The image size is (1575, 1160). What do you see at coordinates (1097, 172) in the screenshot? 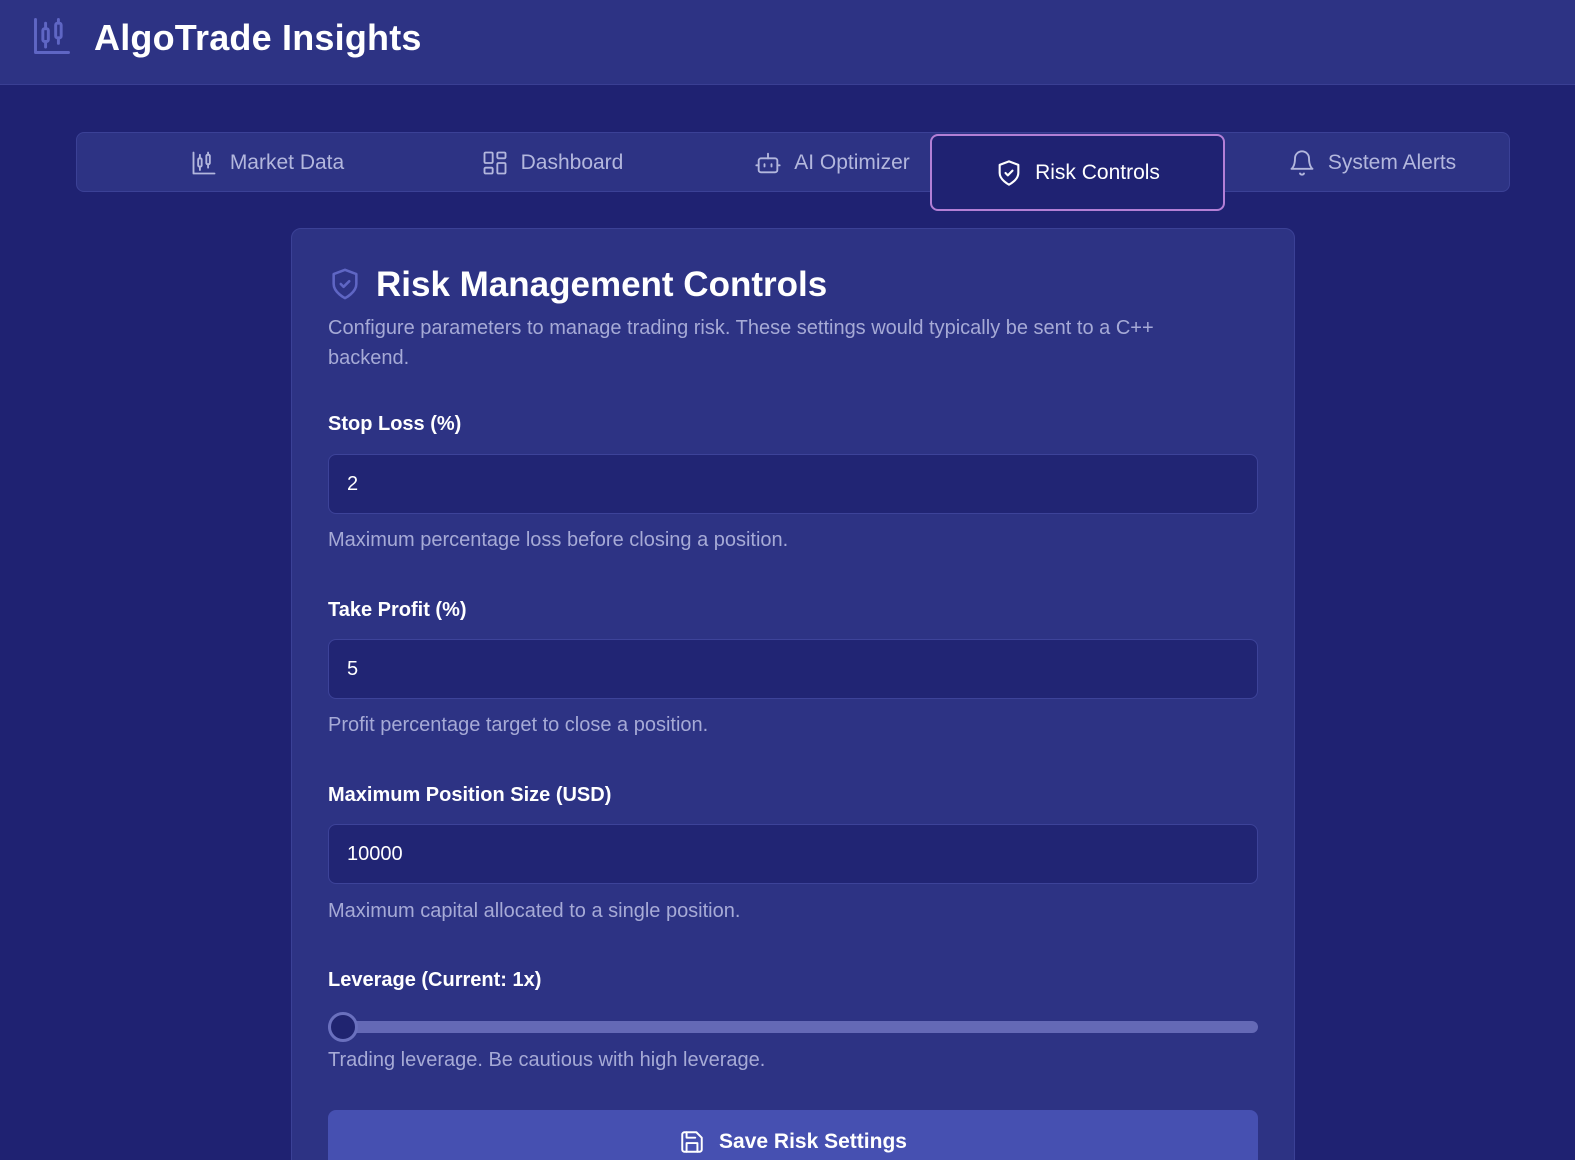
I see `tab-label: Risk Controls` at bounding box center [1097, 172].